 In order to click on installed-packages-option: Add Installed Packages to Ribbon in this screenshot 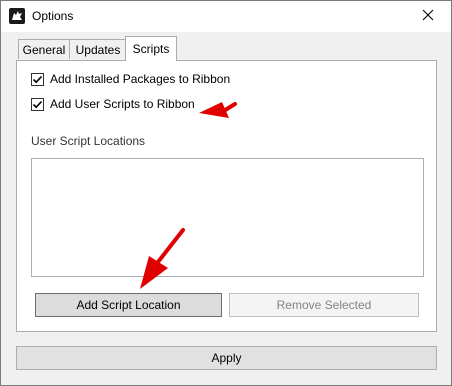, I will do `click(130, 79)`.